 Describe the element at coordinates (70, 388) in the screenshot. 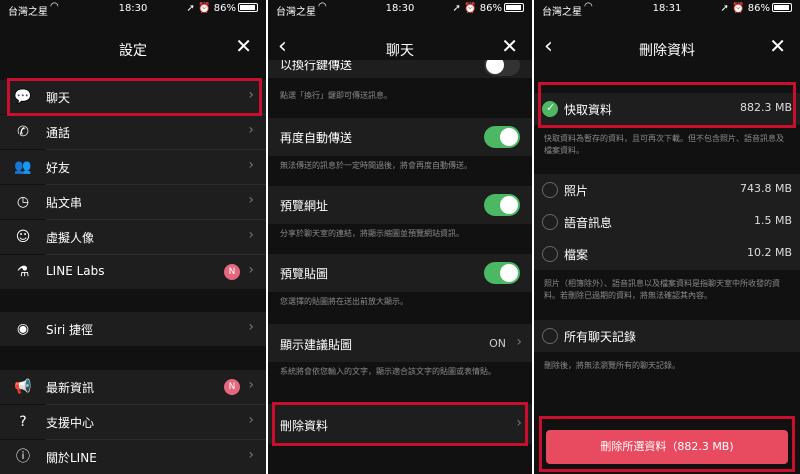

I see `settings-item-label: 最新資訊` at that location.